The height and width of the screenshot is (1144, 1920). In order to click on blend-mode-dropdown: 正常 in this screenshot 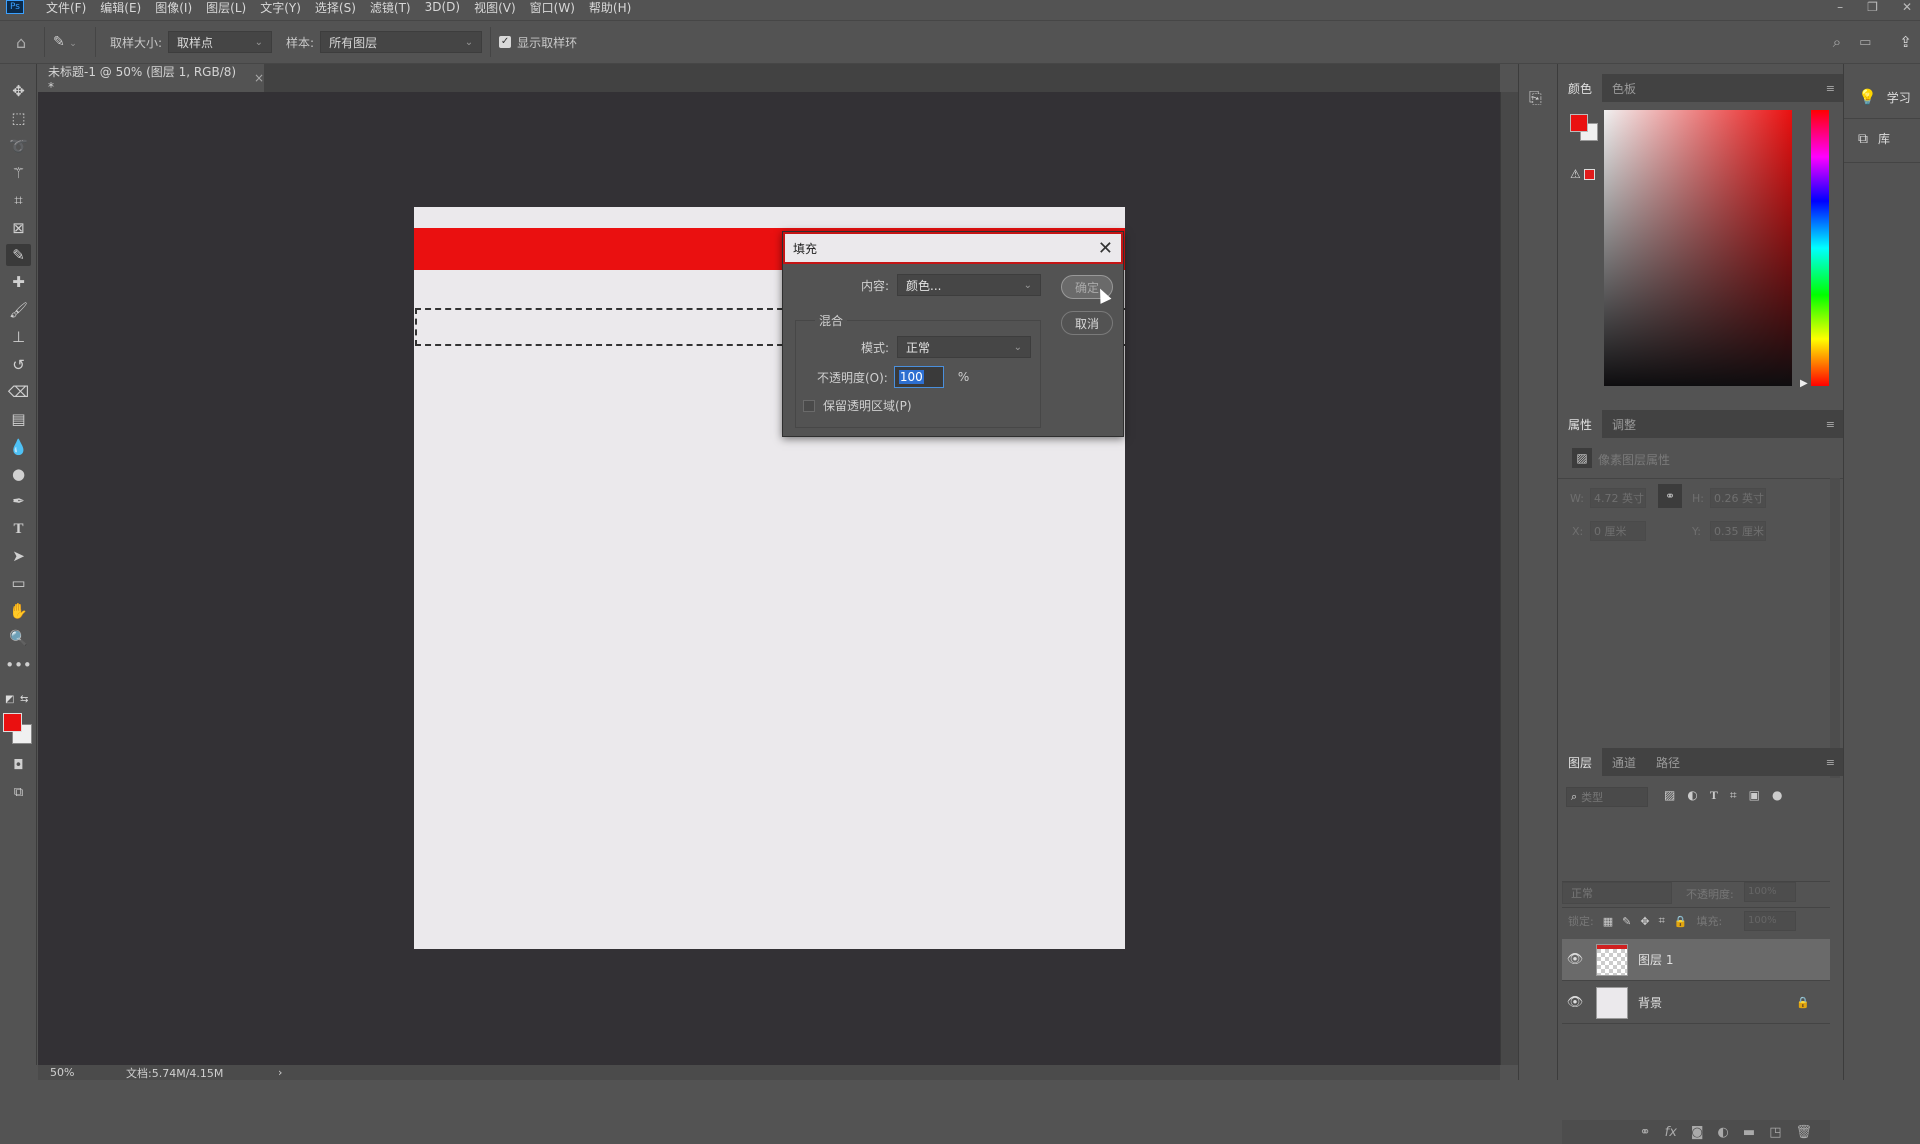, I will do `click(1617, 893)`.